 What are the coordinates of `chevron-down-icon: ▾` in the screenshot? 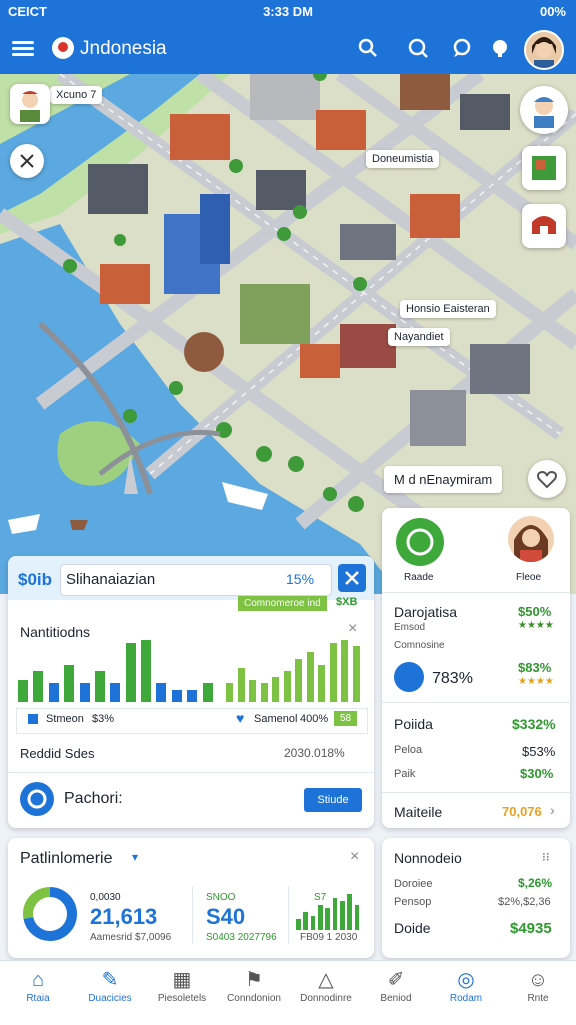 It's located at (135, 857).